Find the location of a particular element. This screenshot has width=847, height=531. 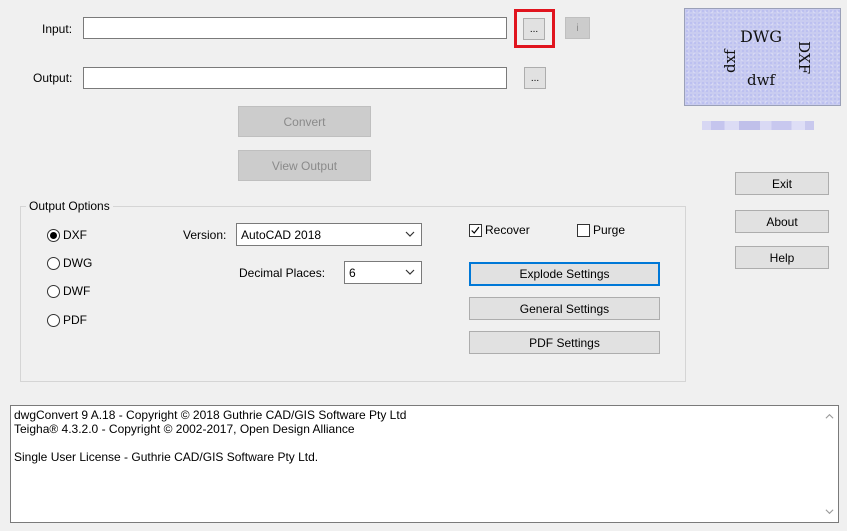

general-settings-button: General Settings is located at coordinates (564, 308).